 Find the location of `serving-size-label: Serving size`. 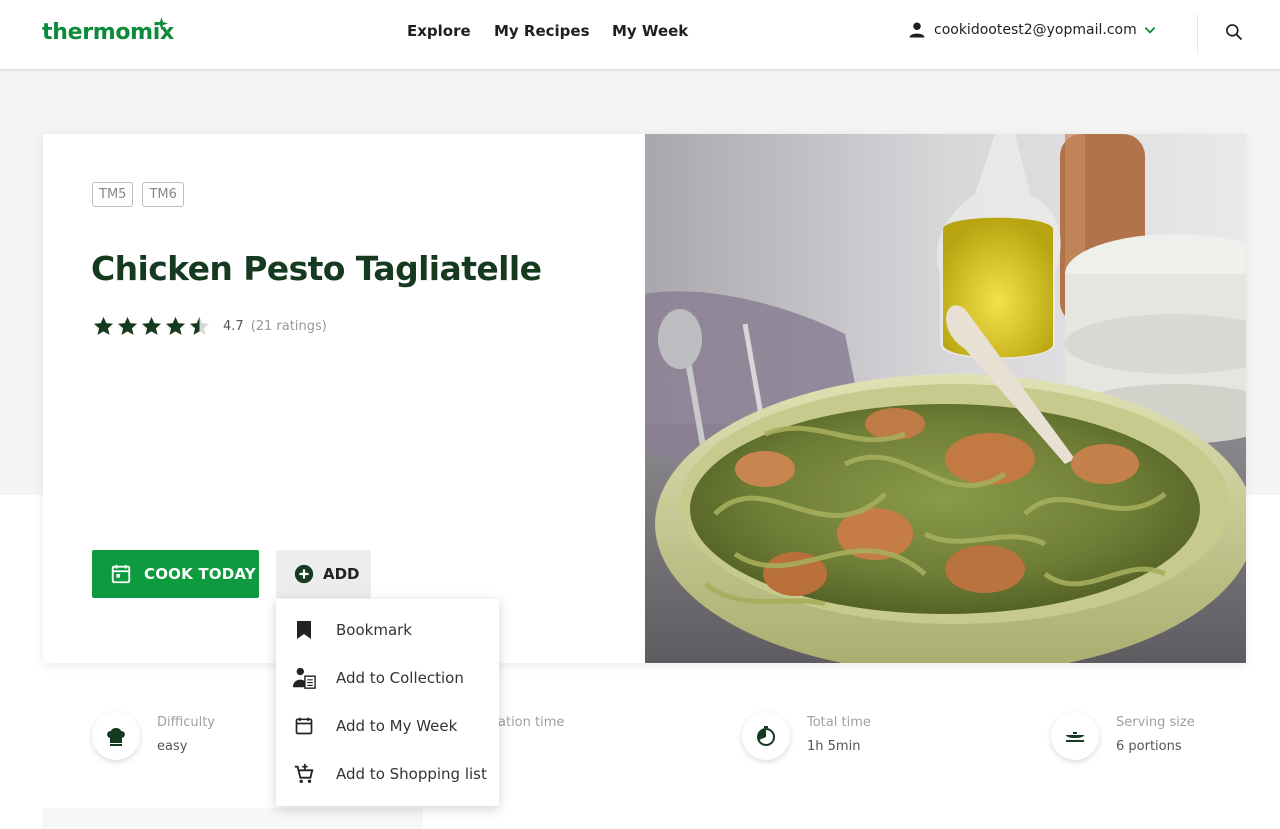

serving-size-label: Serving size is located at coordinates (1155, 722).